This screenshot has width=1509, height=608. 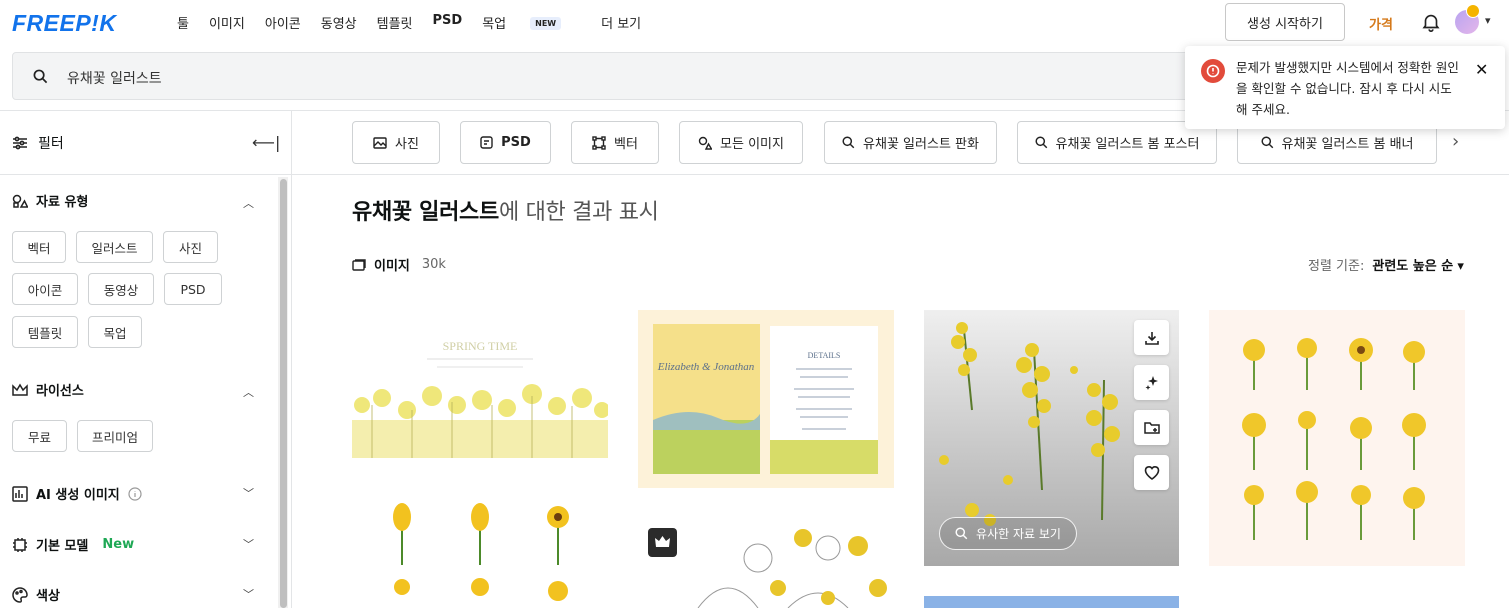 What do you see at coordinates (60, 391) in the screenshot?
I see `section-title: 라이선스` at bounding box center [60, 391].